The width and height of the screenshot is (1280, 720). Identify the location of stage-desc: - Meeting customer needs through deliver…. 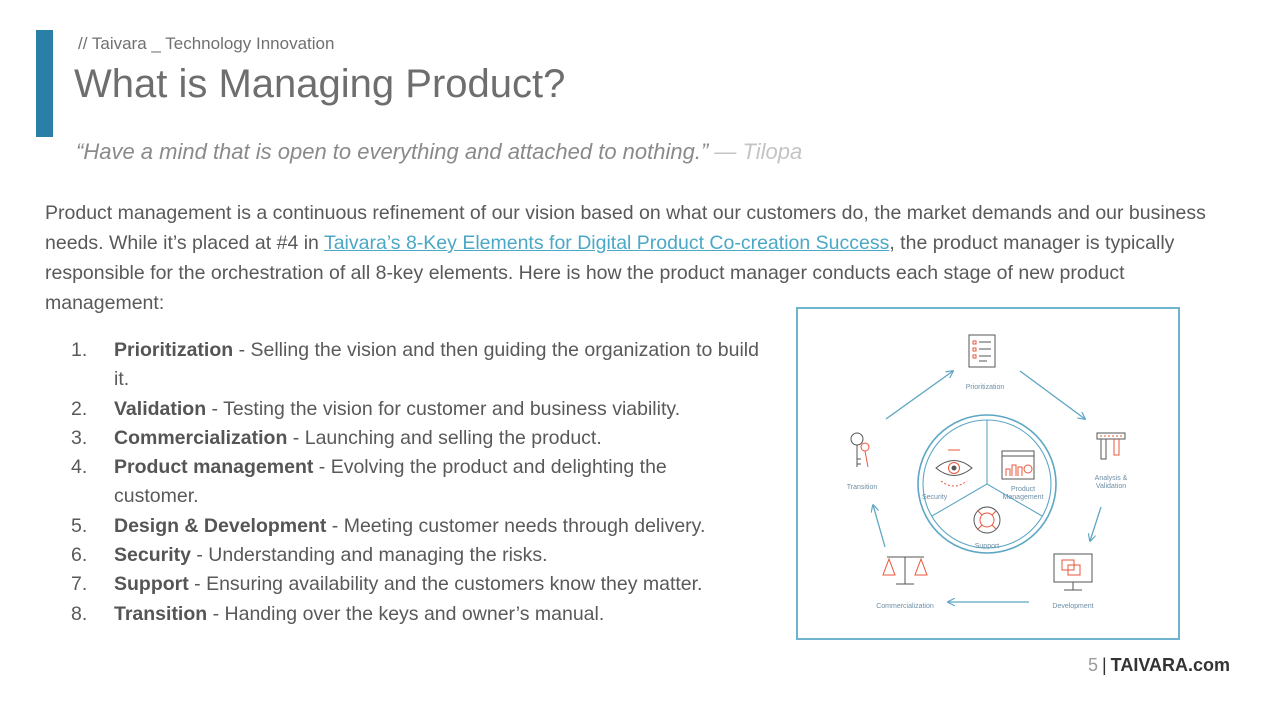
(516, 525).